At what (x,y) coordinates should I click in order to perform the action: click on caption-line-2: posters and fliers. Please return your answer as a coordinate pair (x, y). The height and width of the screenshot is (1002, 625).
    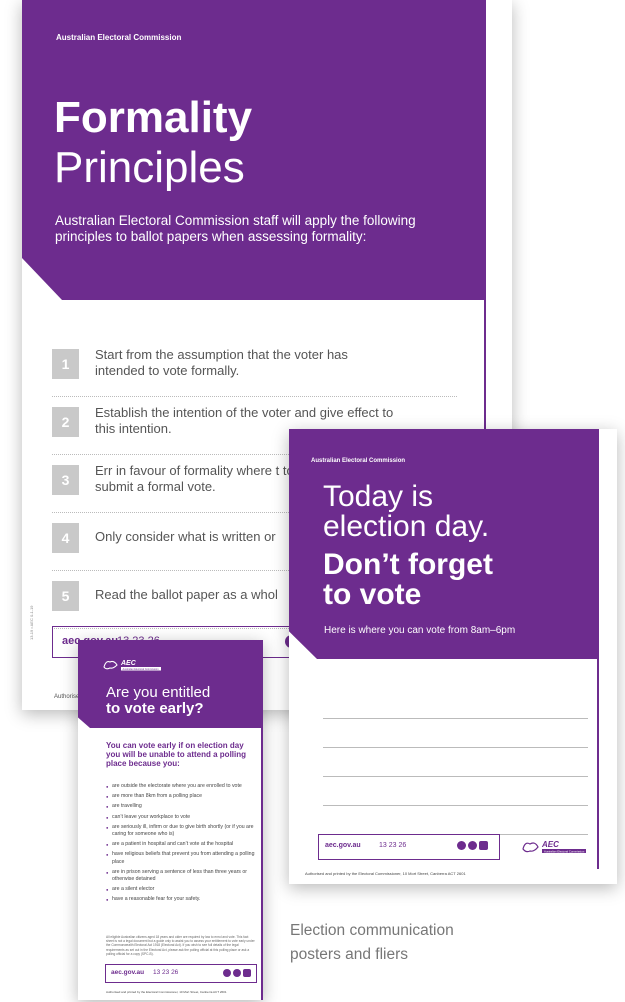
    Looking at the image, I should click on (349, 954).